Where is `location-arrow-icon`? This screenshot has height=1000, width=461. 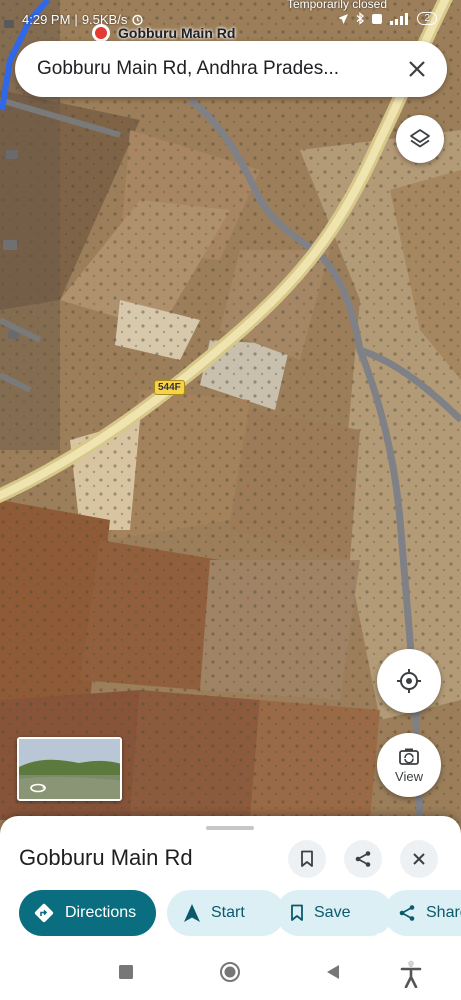 location-arrow-icon is located at coordinates (343, 18).